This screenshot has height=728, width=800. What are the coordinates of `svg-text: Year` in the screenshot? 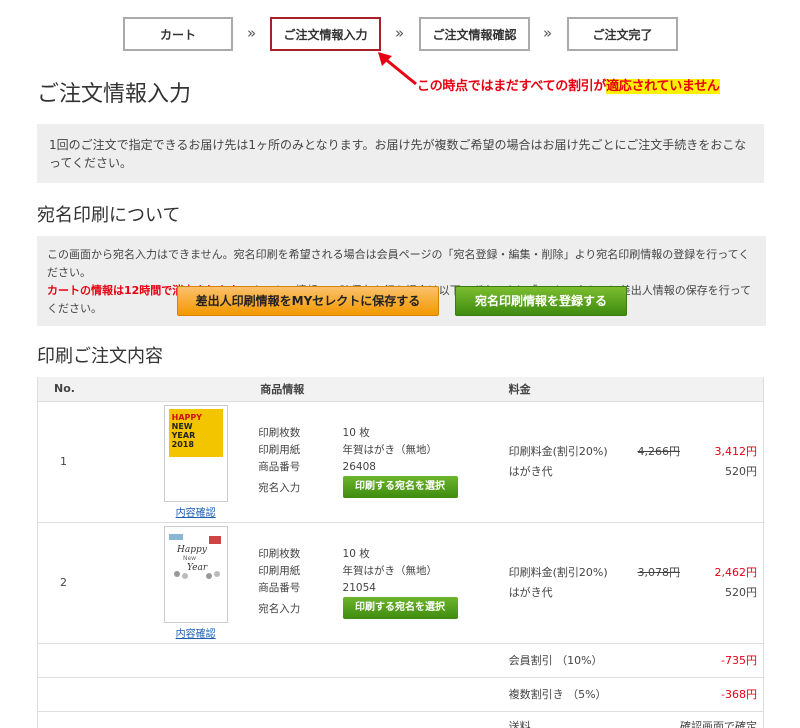 It's located at (197, 568).